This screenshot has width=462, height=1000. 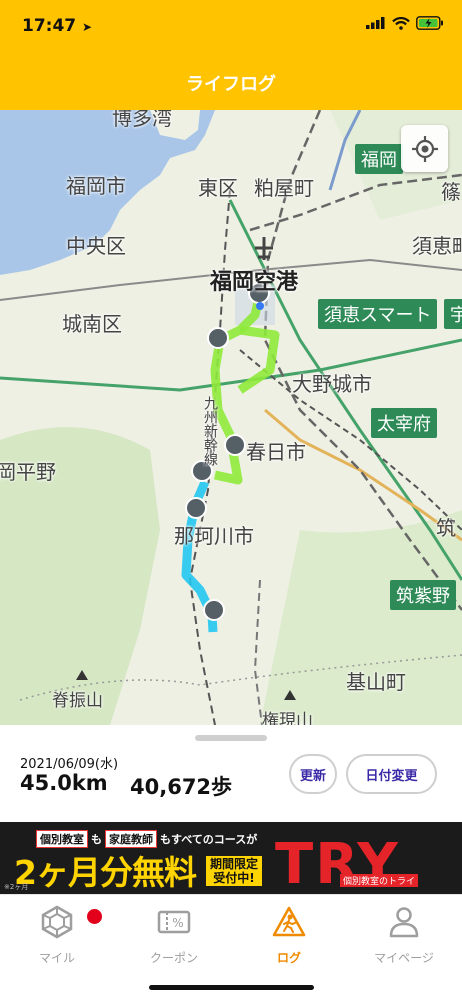 I want to click on signal-icon, so click(x=375, y=23).